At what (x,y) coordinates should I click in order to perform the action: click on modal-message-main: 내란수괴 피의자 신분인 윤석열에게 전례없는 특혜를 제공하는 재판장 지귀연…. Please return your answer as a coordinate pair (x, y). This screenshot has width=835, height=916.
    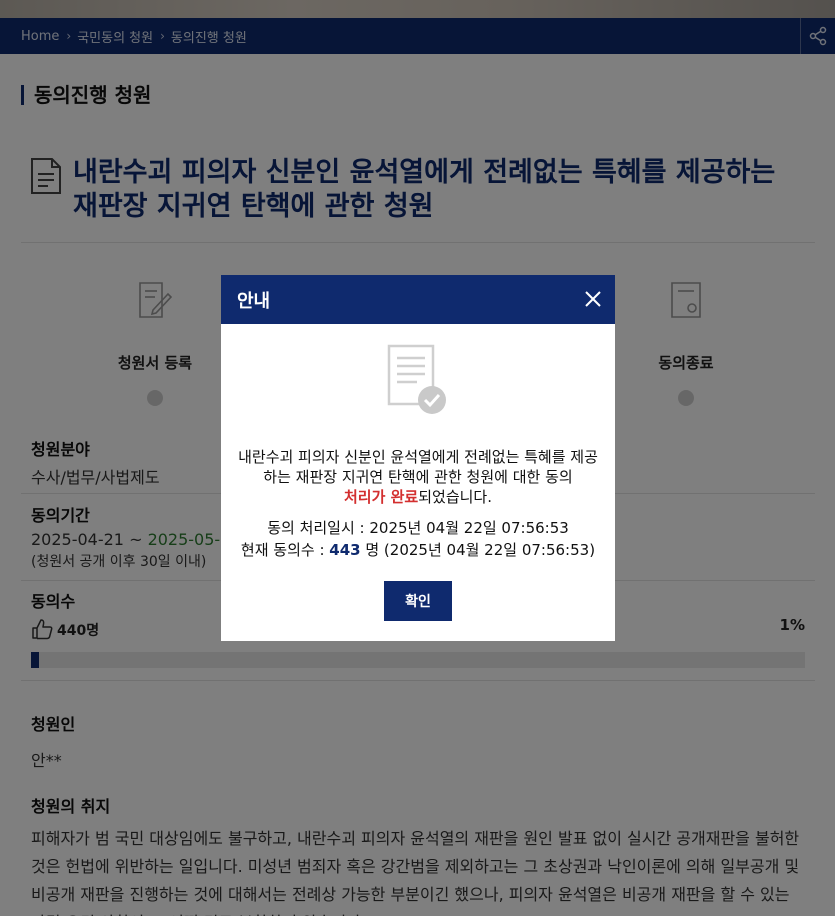
    Looking at the image, I should click on (418, 467).